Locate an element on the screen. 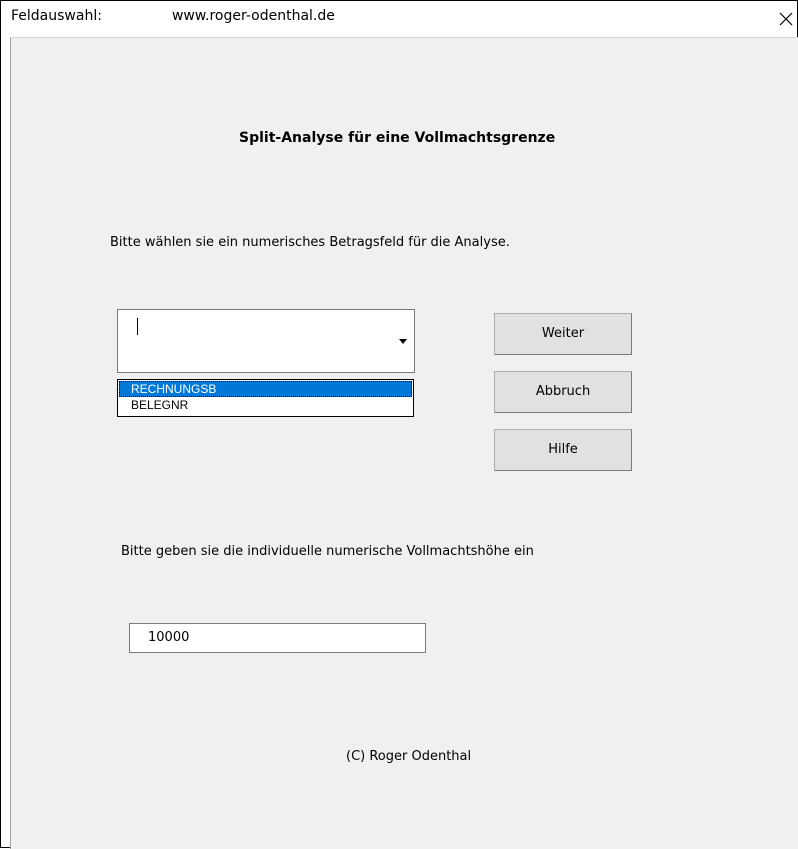  title-bar: Feldauswahl: www.roger-odenthal.de is located at coordinates (399, 19).